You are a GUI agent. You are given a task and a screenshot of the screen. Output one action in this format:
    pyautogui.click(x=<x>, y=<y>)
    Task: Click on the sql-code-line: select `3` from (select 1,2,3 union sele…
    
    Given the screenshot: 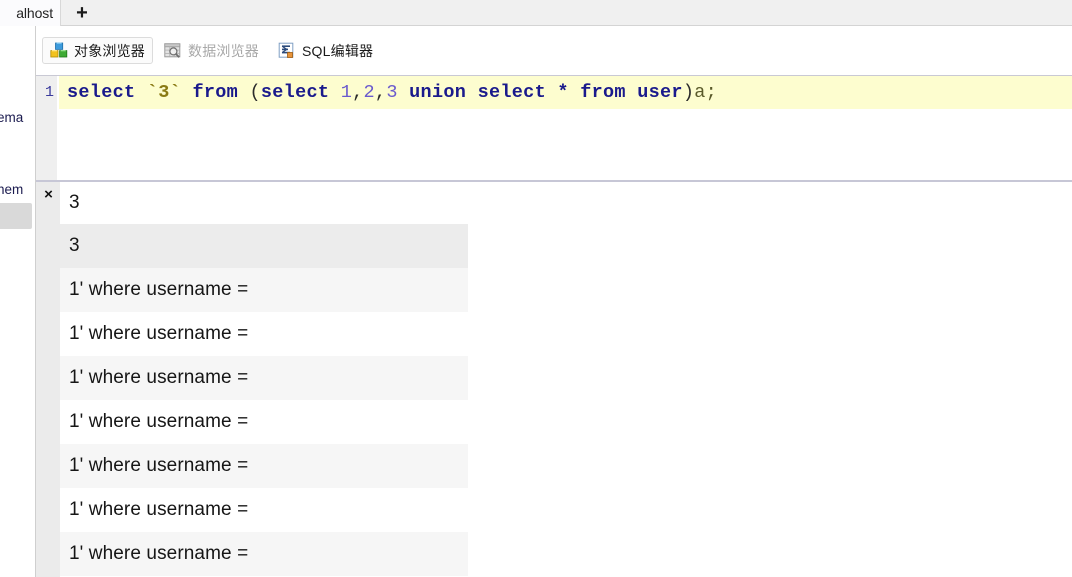 What is the action you would take?
    pyautogui.click(x=565, y=92)
    